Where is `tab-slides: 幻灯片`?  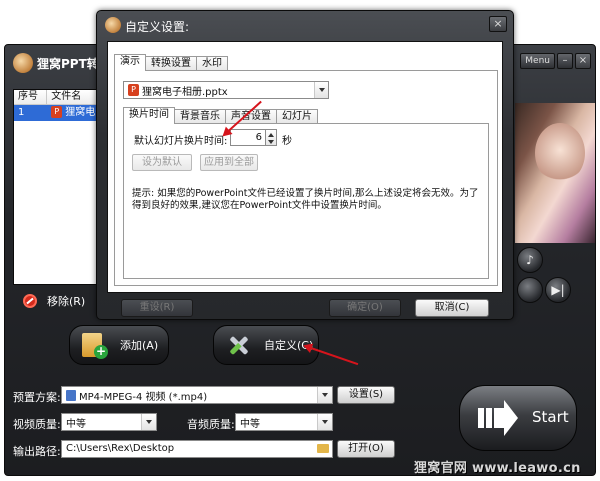 tab-slides: 幻灯片 is located at coordinates (297, 116).